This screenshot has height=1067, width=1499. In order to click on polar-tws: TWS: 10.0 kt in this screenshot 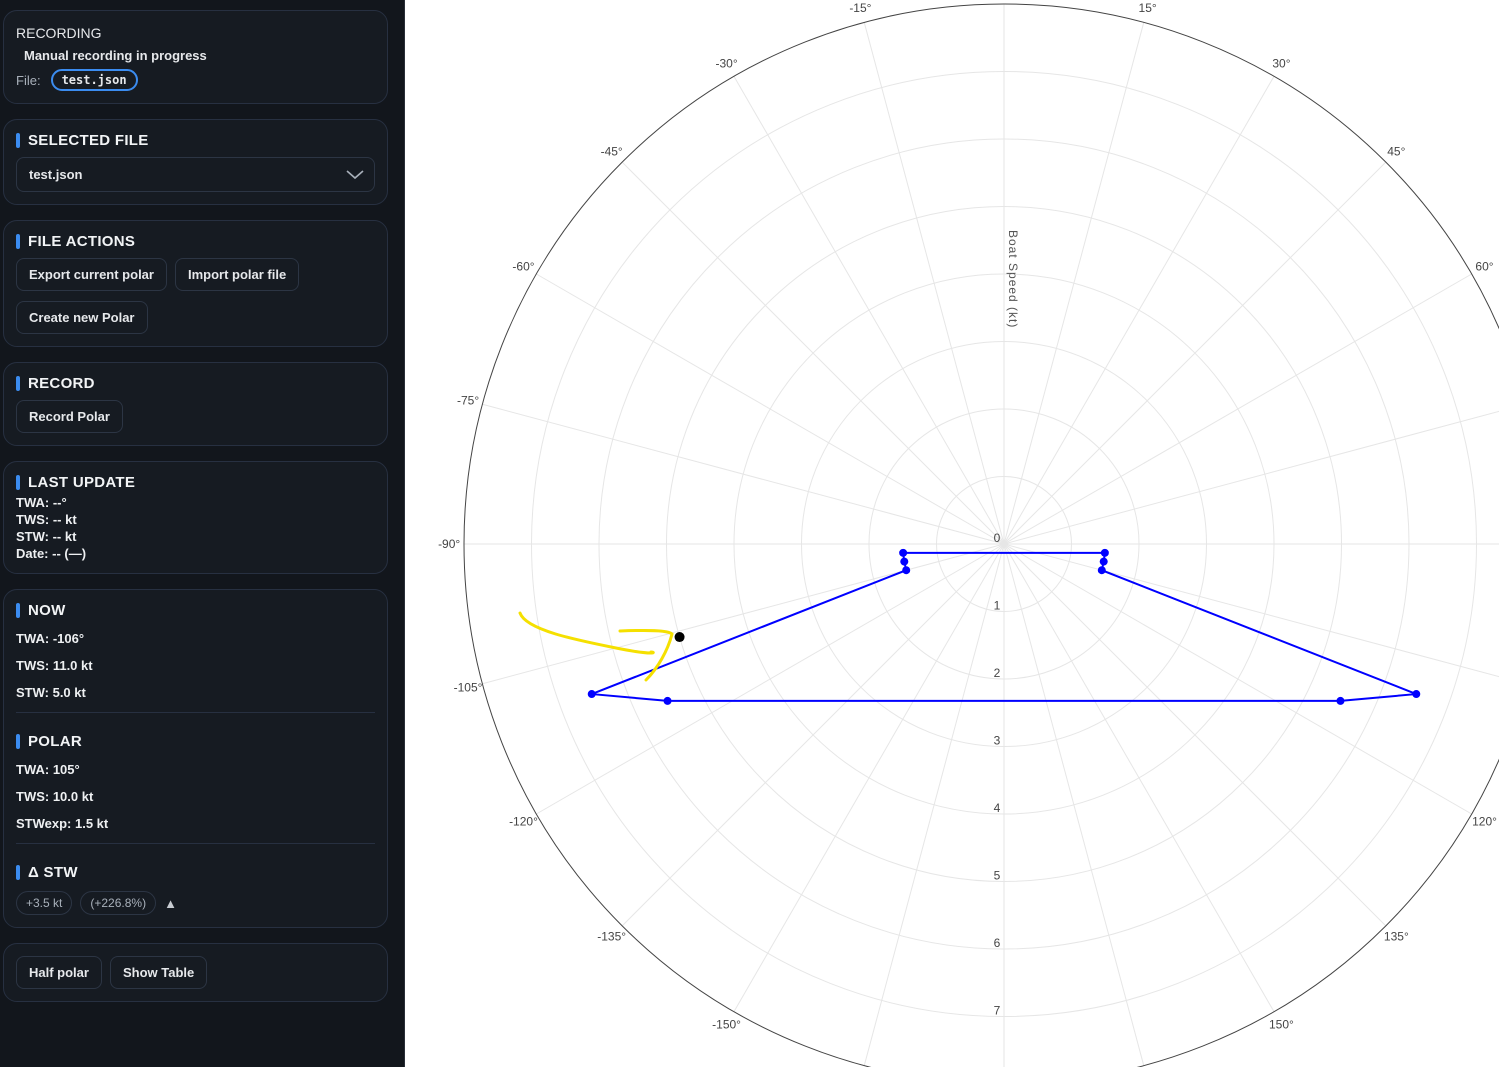, I will do `click(55, 796)`.